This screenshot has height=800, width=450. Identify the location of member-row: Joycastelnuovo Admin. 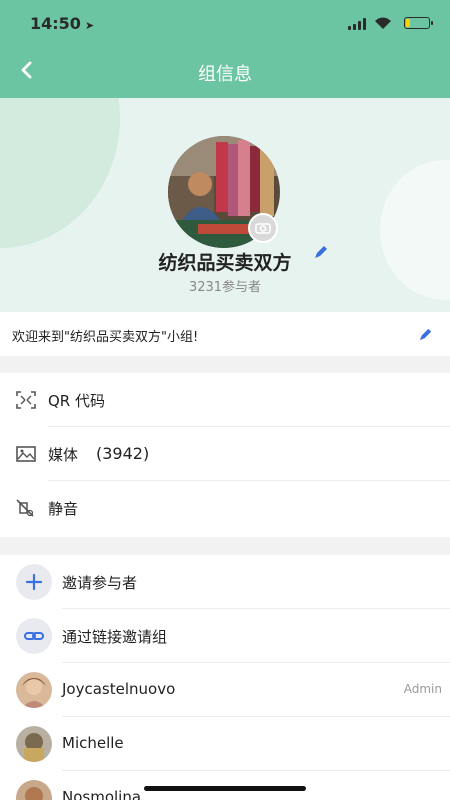
(225, 690).